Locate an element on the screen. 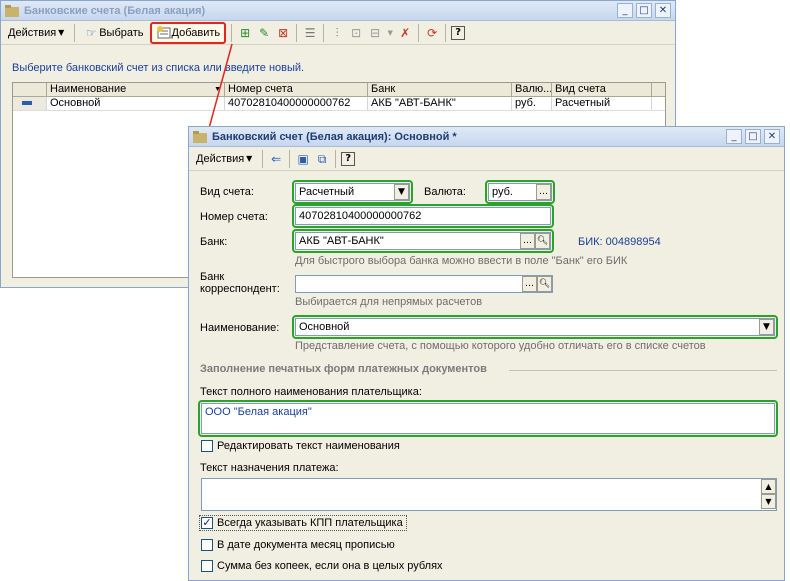 The height and width of the screenshot is (581, 790). payment-purpose-textarea is located at coordinates (489, 494).